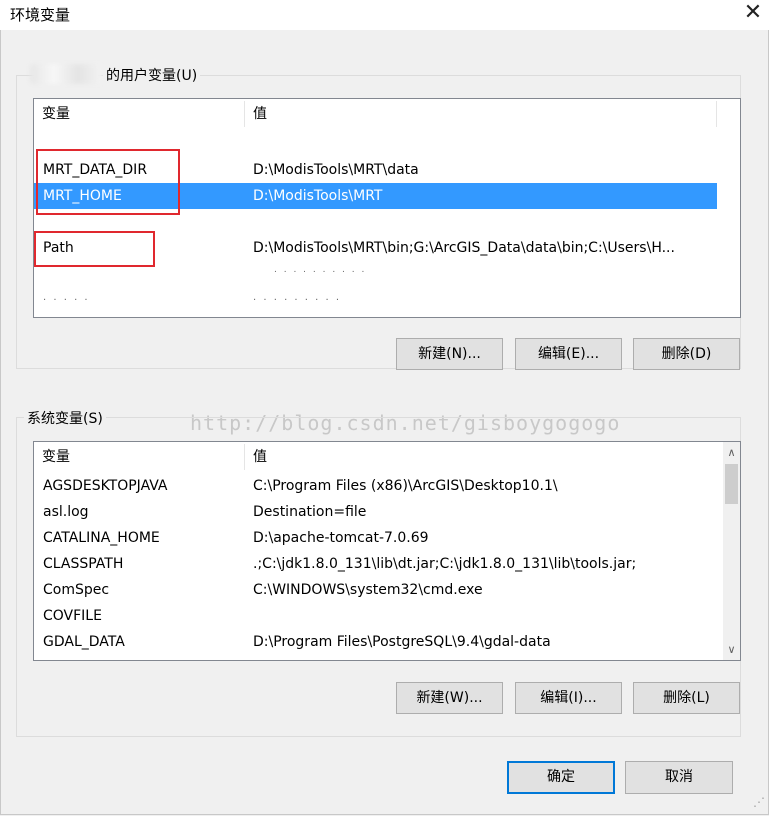 This screenshot has width=769, height=816. Describe the element at coordinates (731, 452) in the screenshot. I see `scroll-up-icon: ∧` at that location.